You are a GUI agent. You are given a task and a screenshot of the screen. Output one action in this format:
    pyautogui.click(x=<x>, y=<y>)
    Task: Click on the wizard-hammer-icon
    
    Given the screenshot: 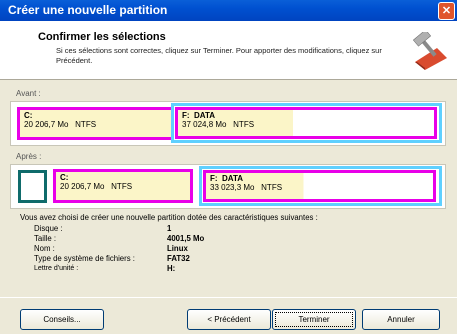 What is the action you would take?
    pyautogui.click(x=429, y=51)
    